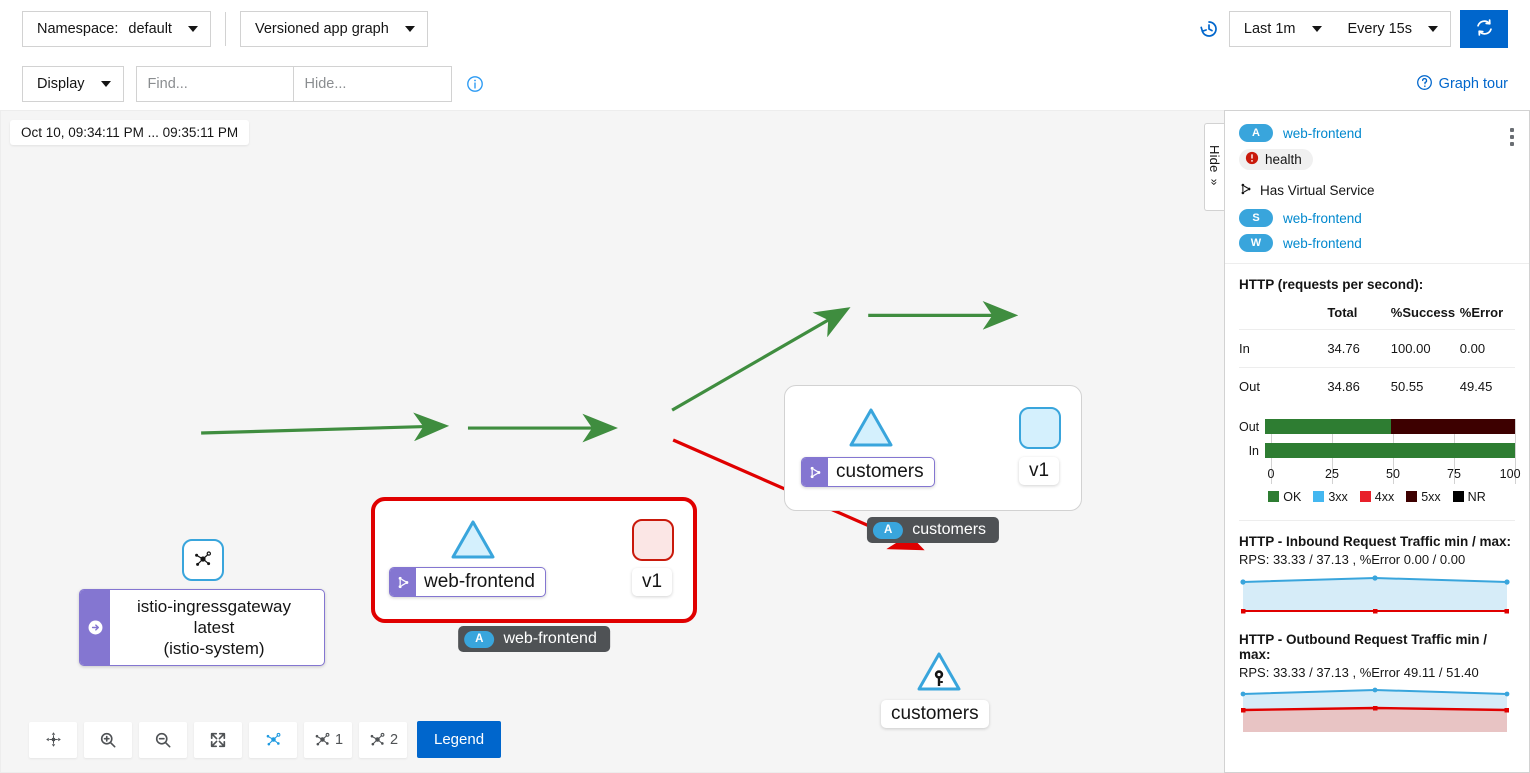 This screenshot has width=1530, height=773. I want to click on node-label-web-frontend-v1: v1, so click(652, 582).